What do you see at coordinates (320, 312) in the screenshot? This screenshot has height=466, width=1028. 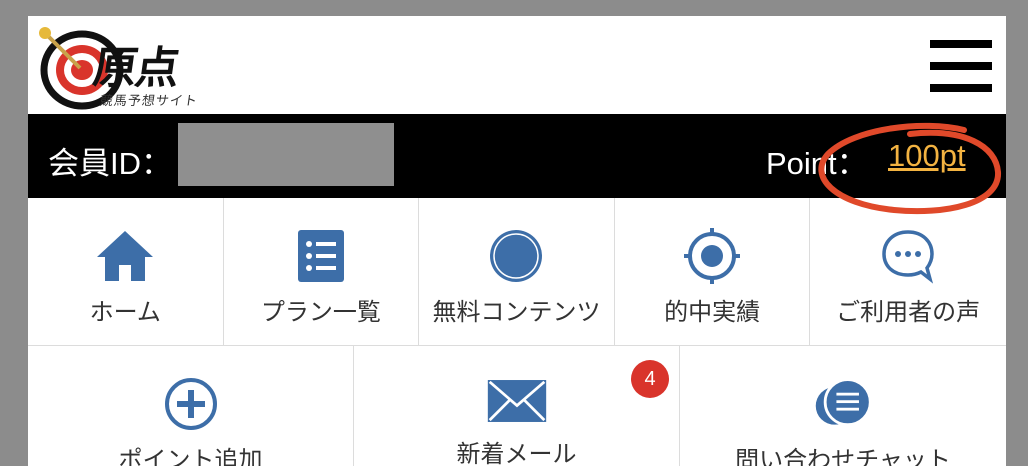 I see `nav-label: プラン一覧` at bounding box center [320, 312].